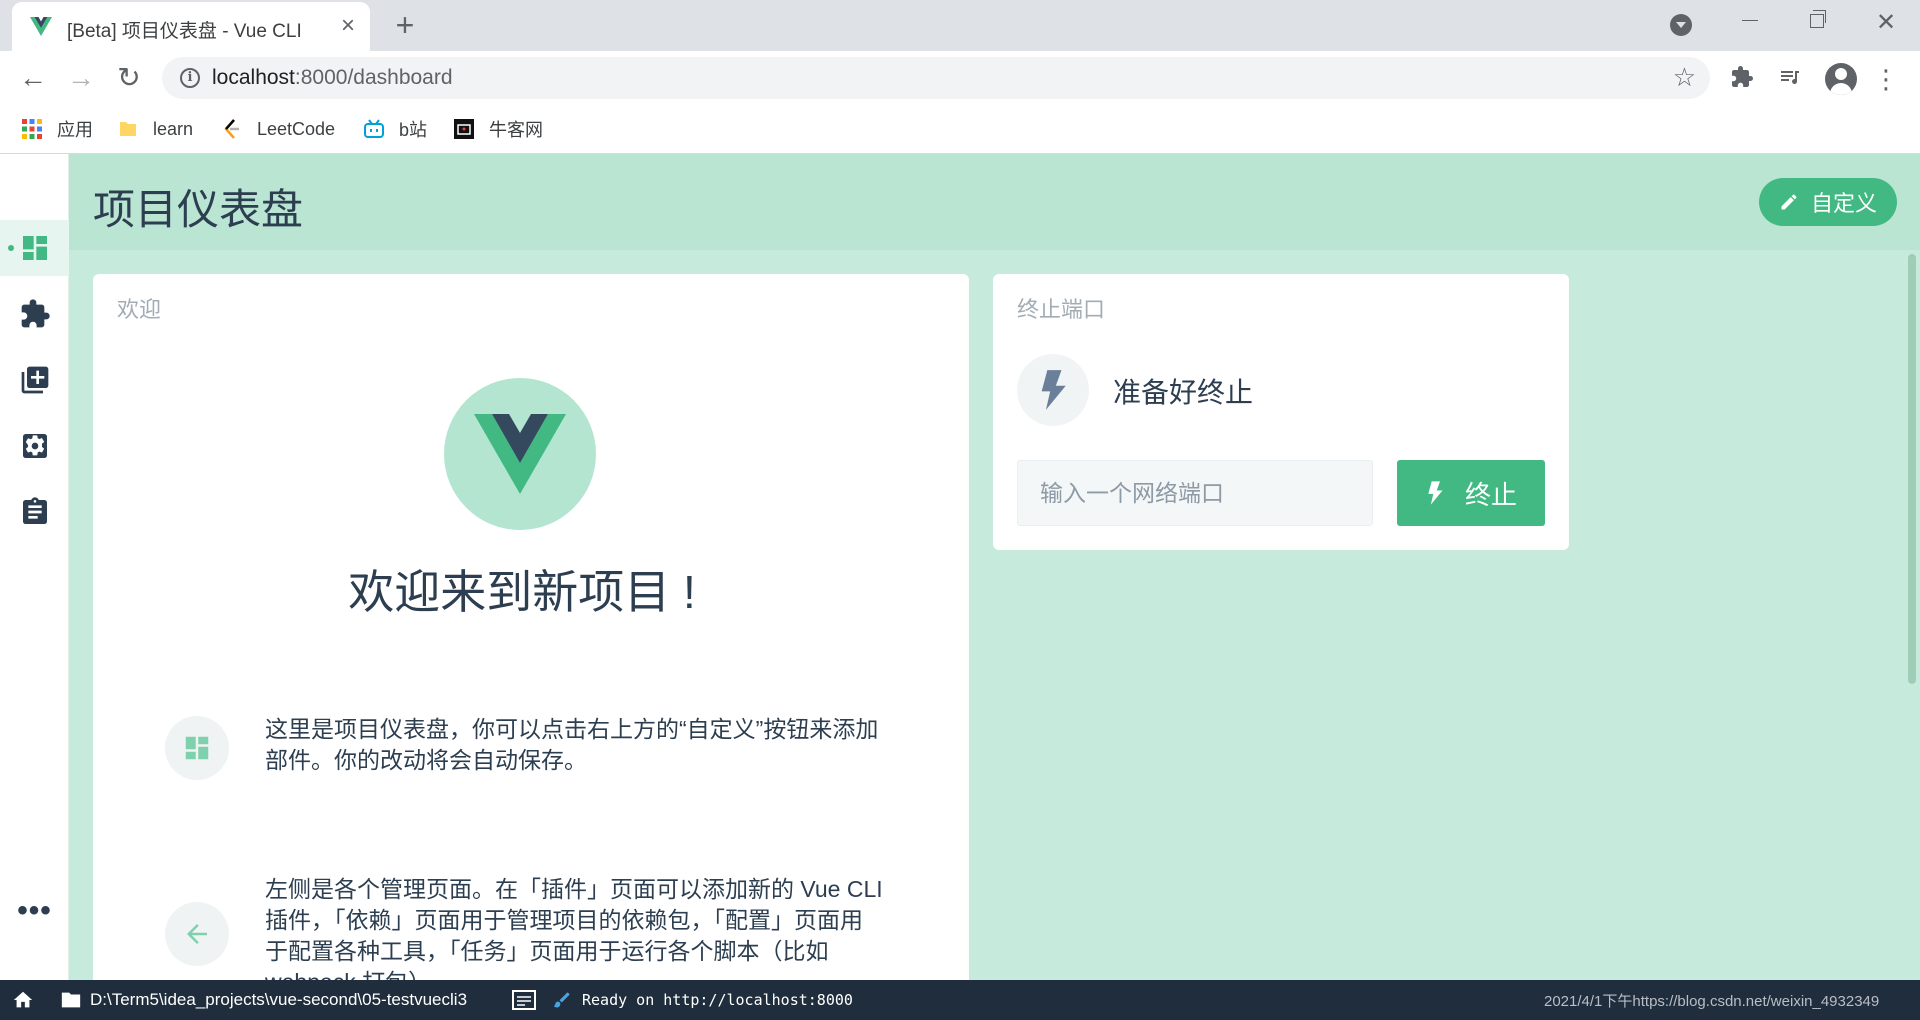  I want to click on forward-icon: →, so click(81, 78).